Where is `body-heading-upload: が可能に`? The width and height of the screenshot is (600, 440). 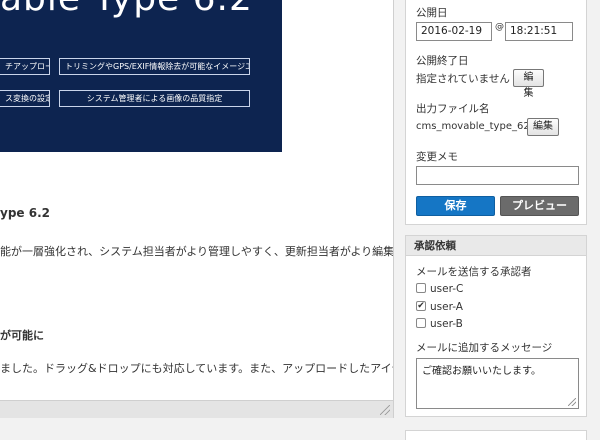
body-heading-upload: が可能に is located at coordinates (22, 335).